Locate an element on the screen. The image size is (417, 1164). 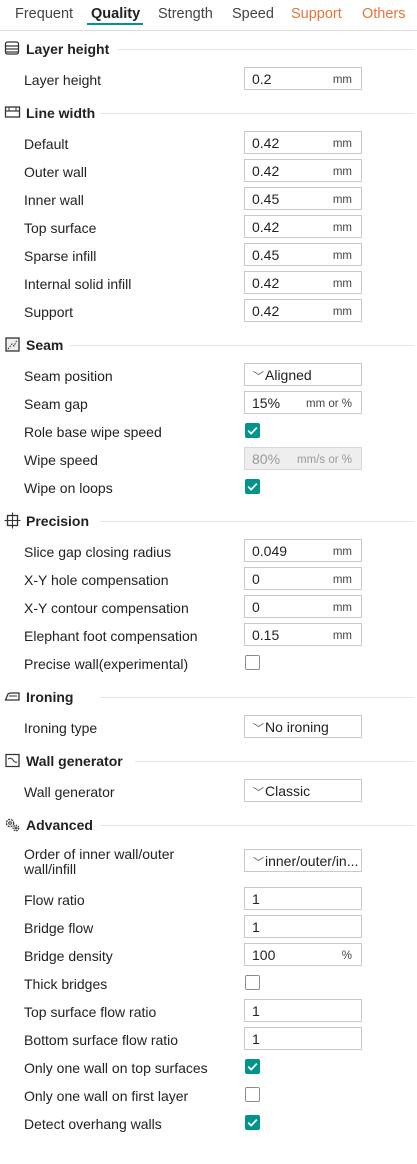
seam-position-dropdown: ﹀ Aligned is located at coordinates (303, 374).